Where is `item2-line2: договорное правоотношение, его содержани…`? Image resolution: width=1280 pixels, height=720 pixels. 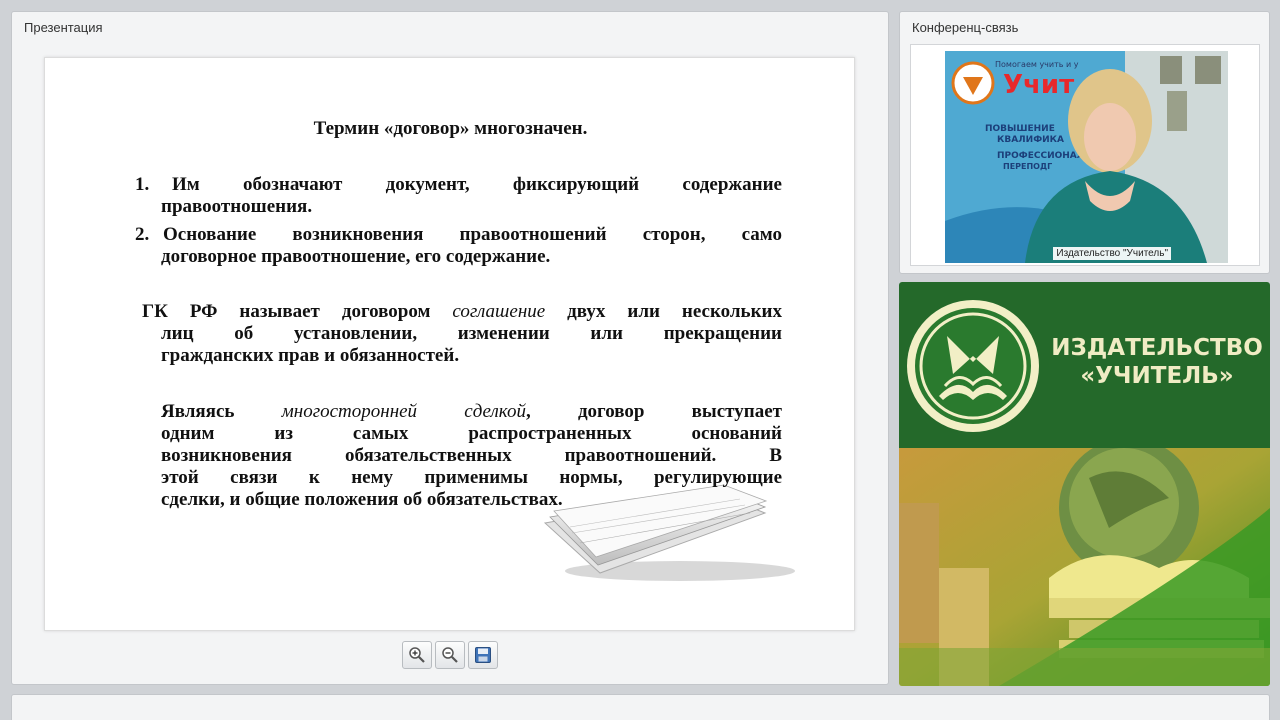
item2-line2: договорное правоотношение, его содержани… is located at coordinates (356, 256).